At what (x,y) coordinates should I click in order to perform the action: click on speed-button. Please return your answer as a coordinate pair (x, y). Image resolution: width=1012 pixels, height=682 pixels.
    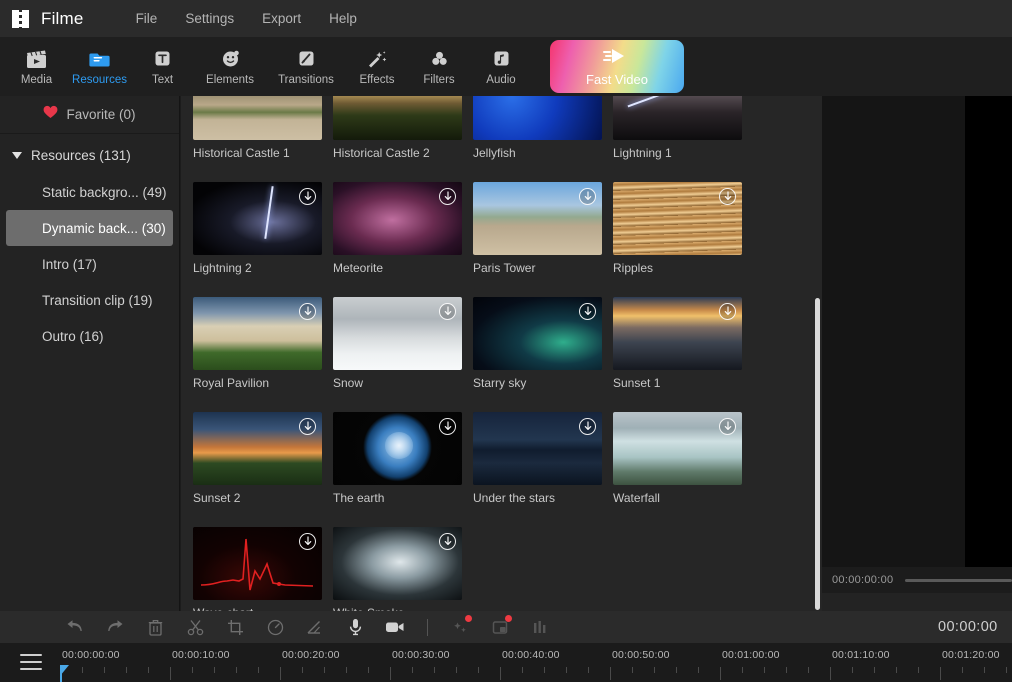
    Looking at the image, I should click on (275, 627).